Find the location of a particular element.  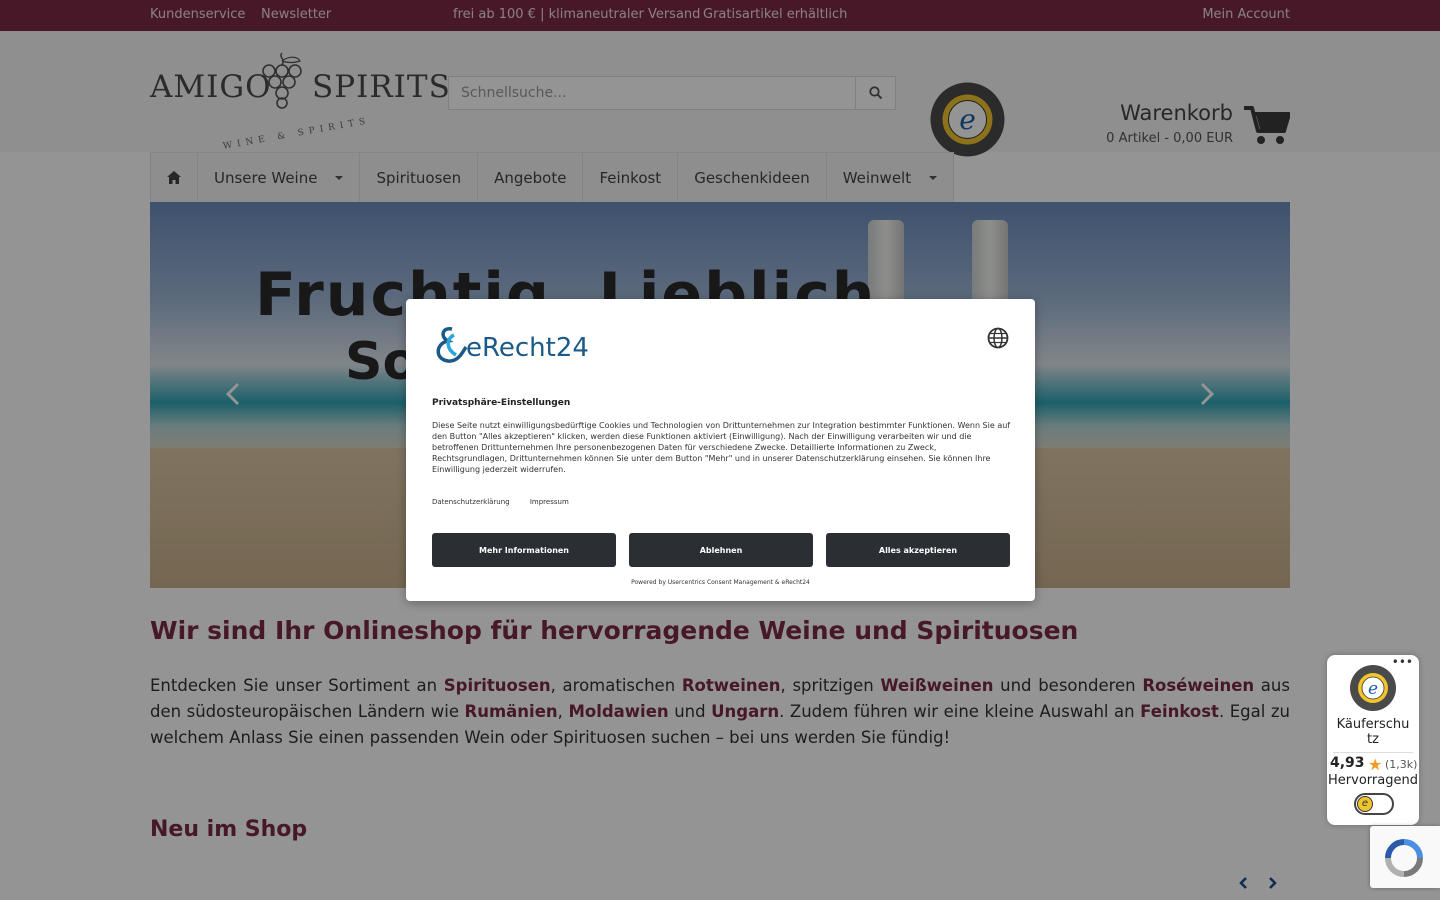

erecht24-icon is located at coordinates (452, 345).